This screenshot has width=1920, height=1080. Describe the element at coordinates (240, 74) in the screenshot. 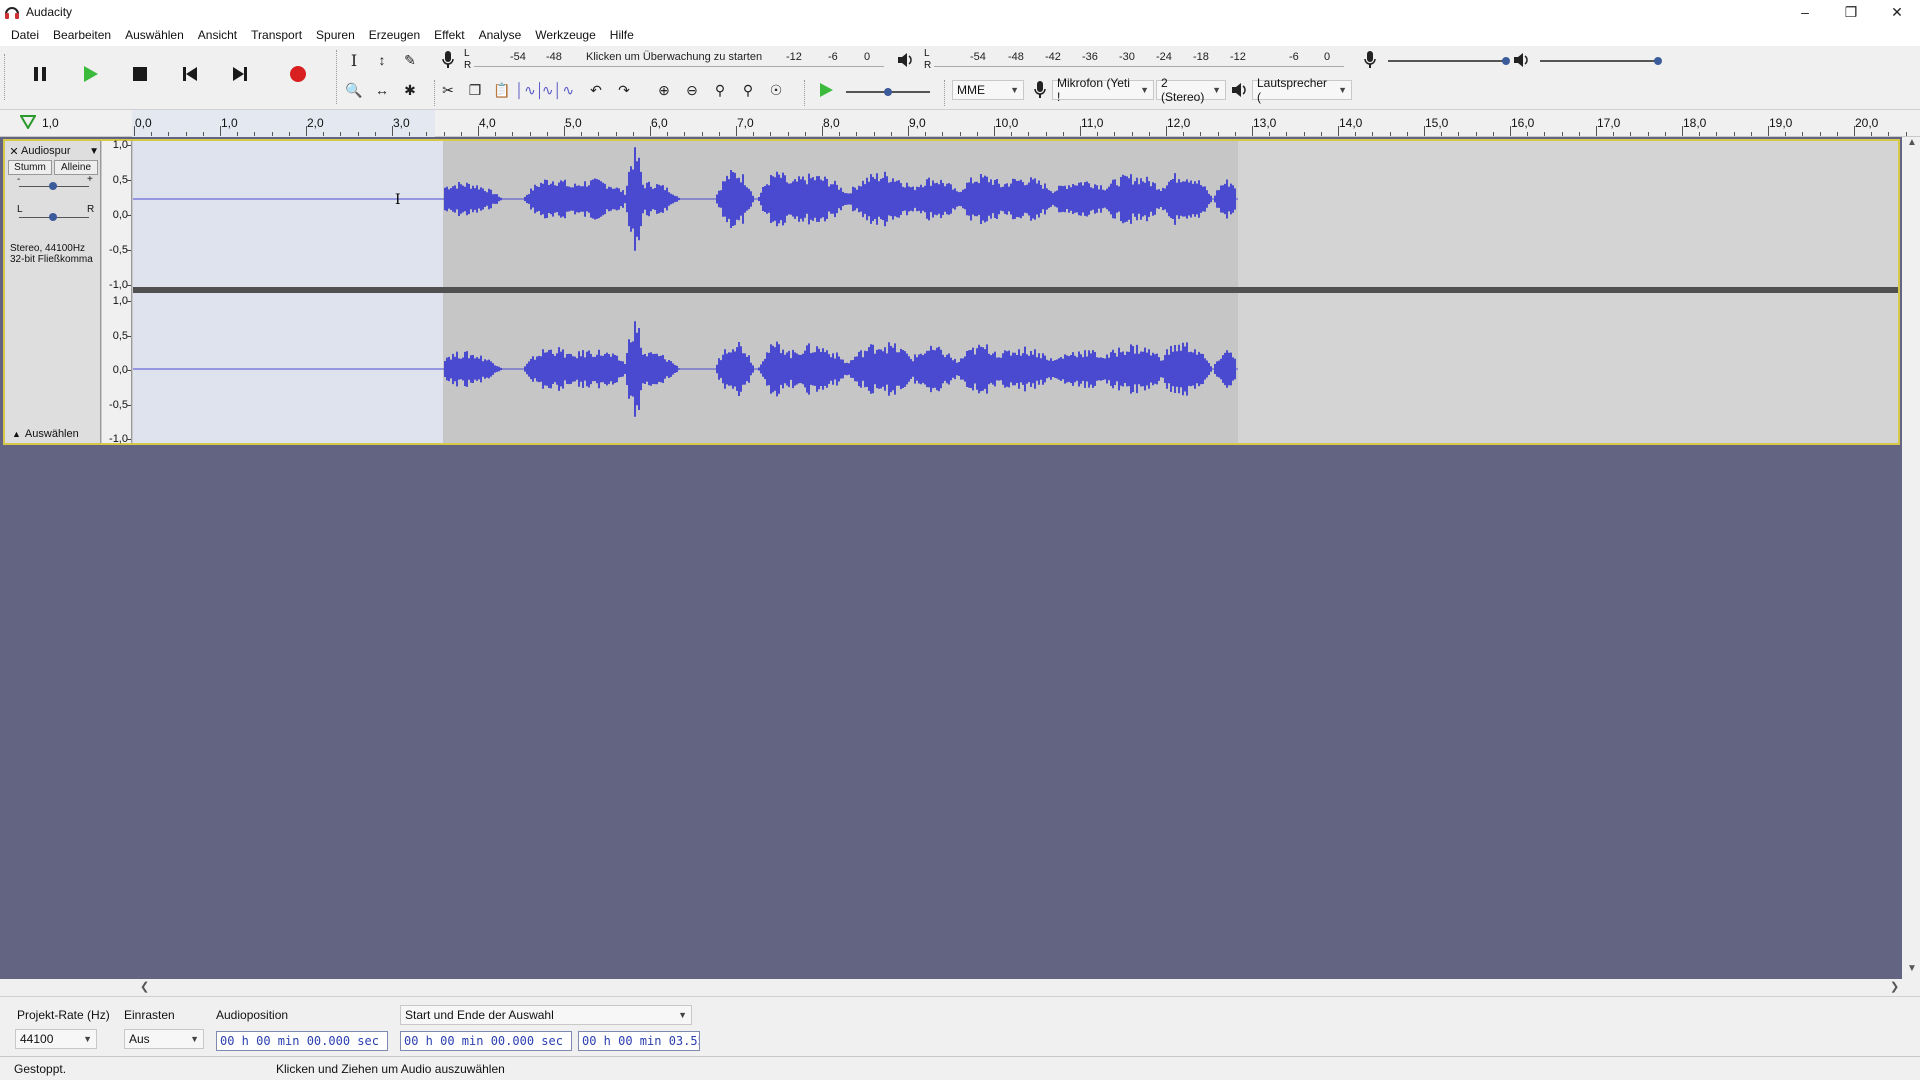

I see `skip-to-end-button` at that location.